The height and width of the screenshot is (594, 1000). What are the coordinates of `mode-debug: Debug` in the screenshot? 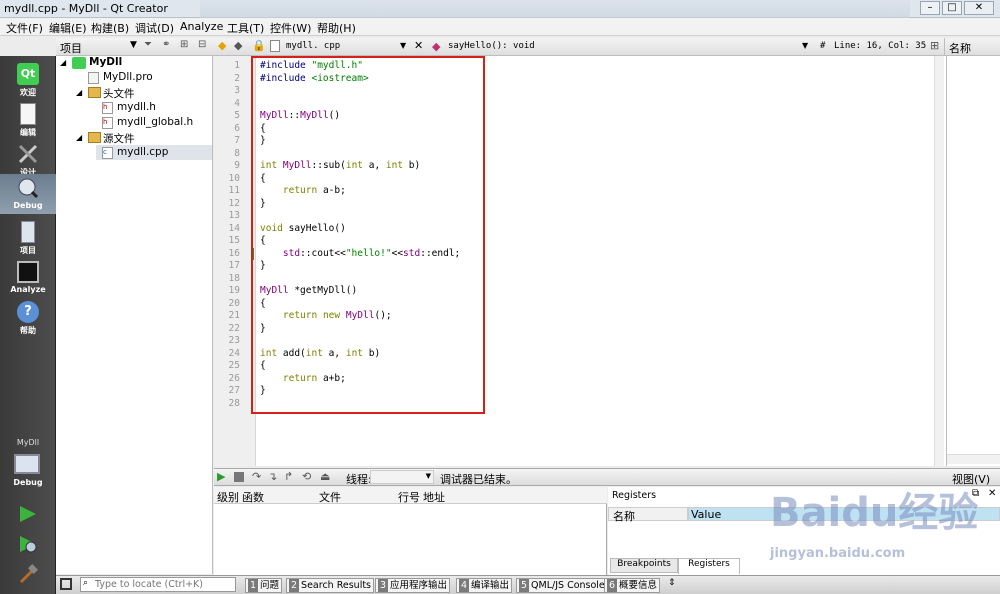 It's located at (28, 194).